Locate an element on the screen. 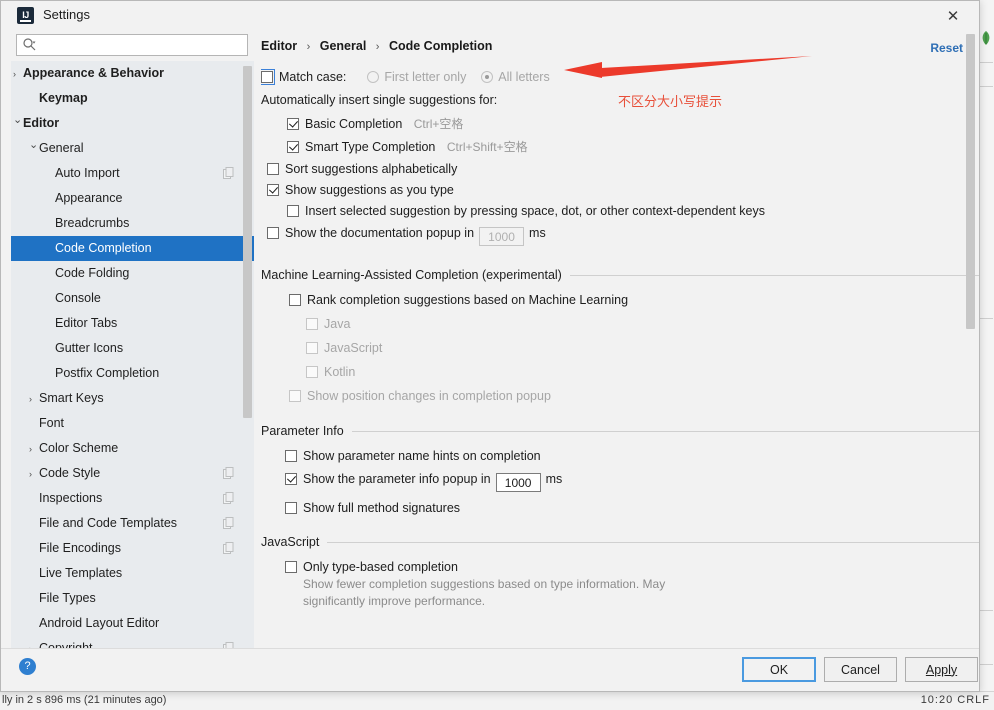 Image resolution: width=994 pixels, height=710 pixels. ml-javascript-checkbox is located at coordinates (312, 348).